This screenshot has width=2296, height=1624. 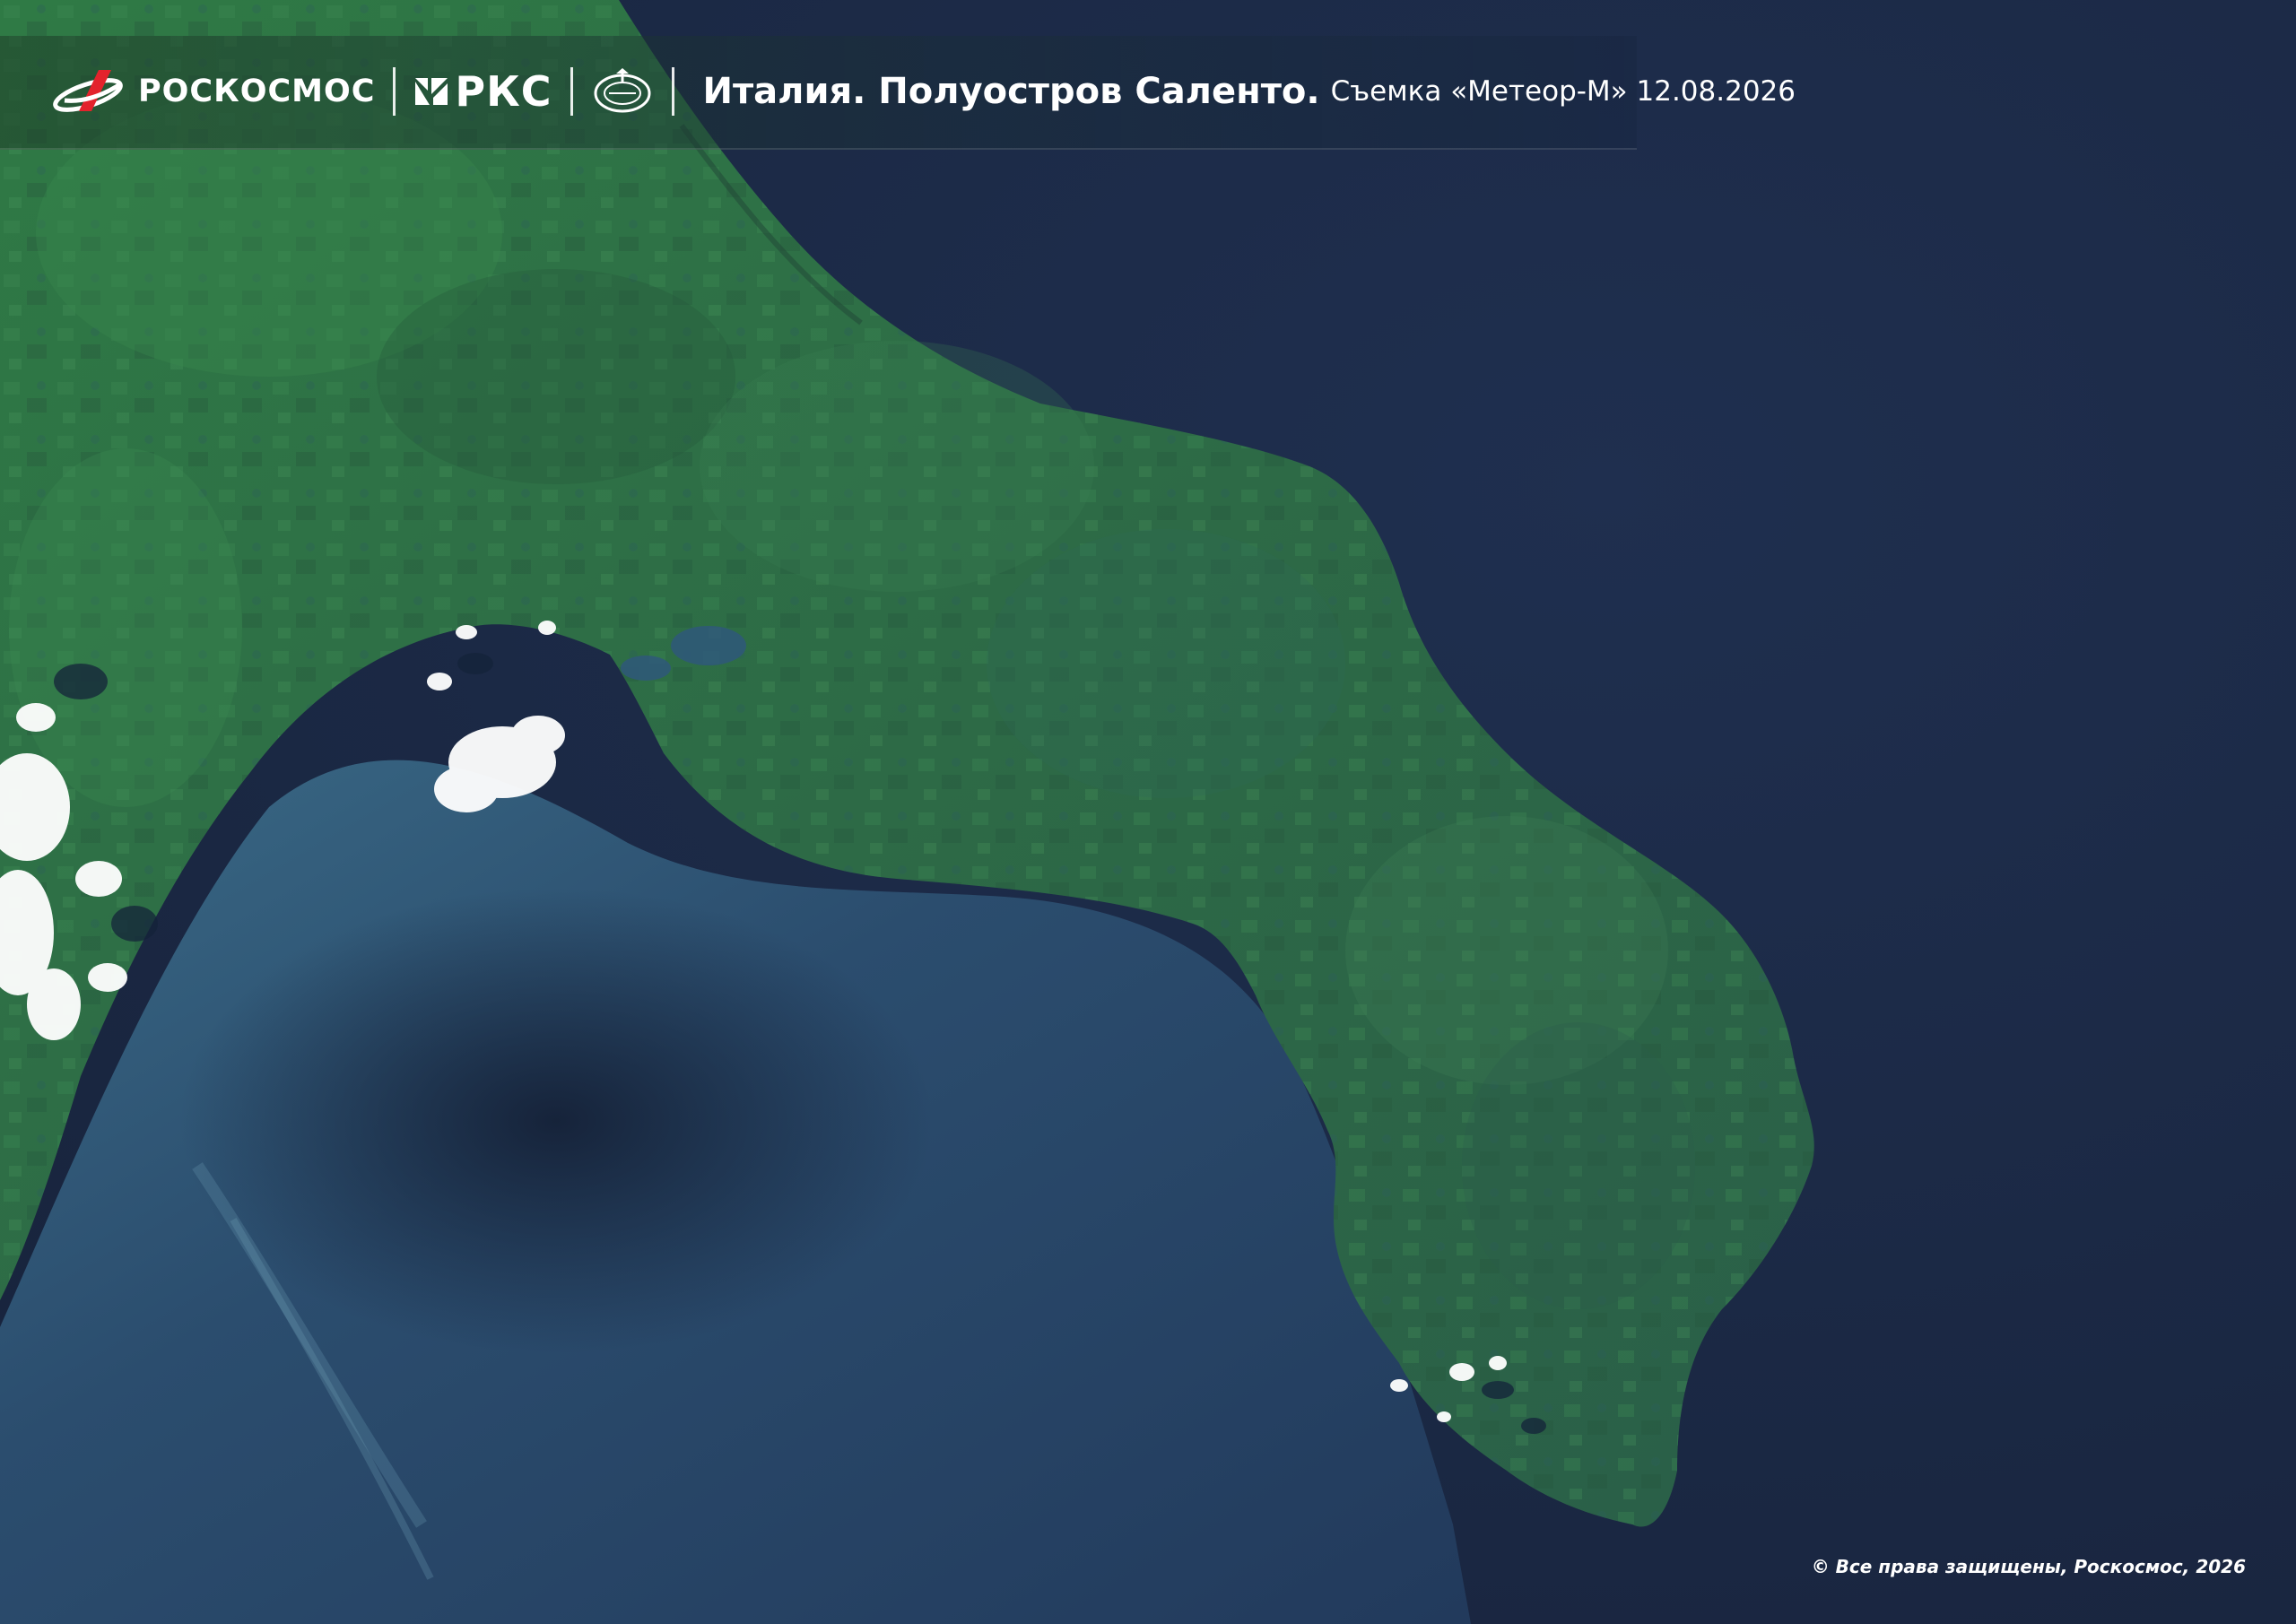 I want to click on roscosmos-brand: РОСКОСМОС, so click(x=257, y=91).